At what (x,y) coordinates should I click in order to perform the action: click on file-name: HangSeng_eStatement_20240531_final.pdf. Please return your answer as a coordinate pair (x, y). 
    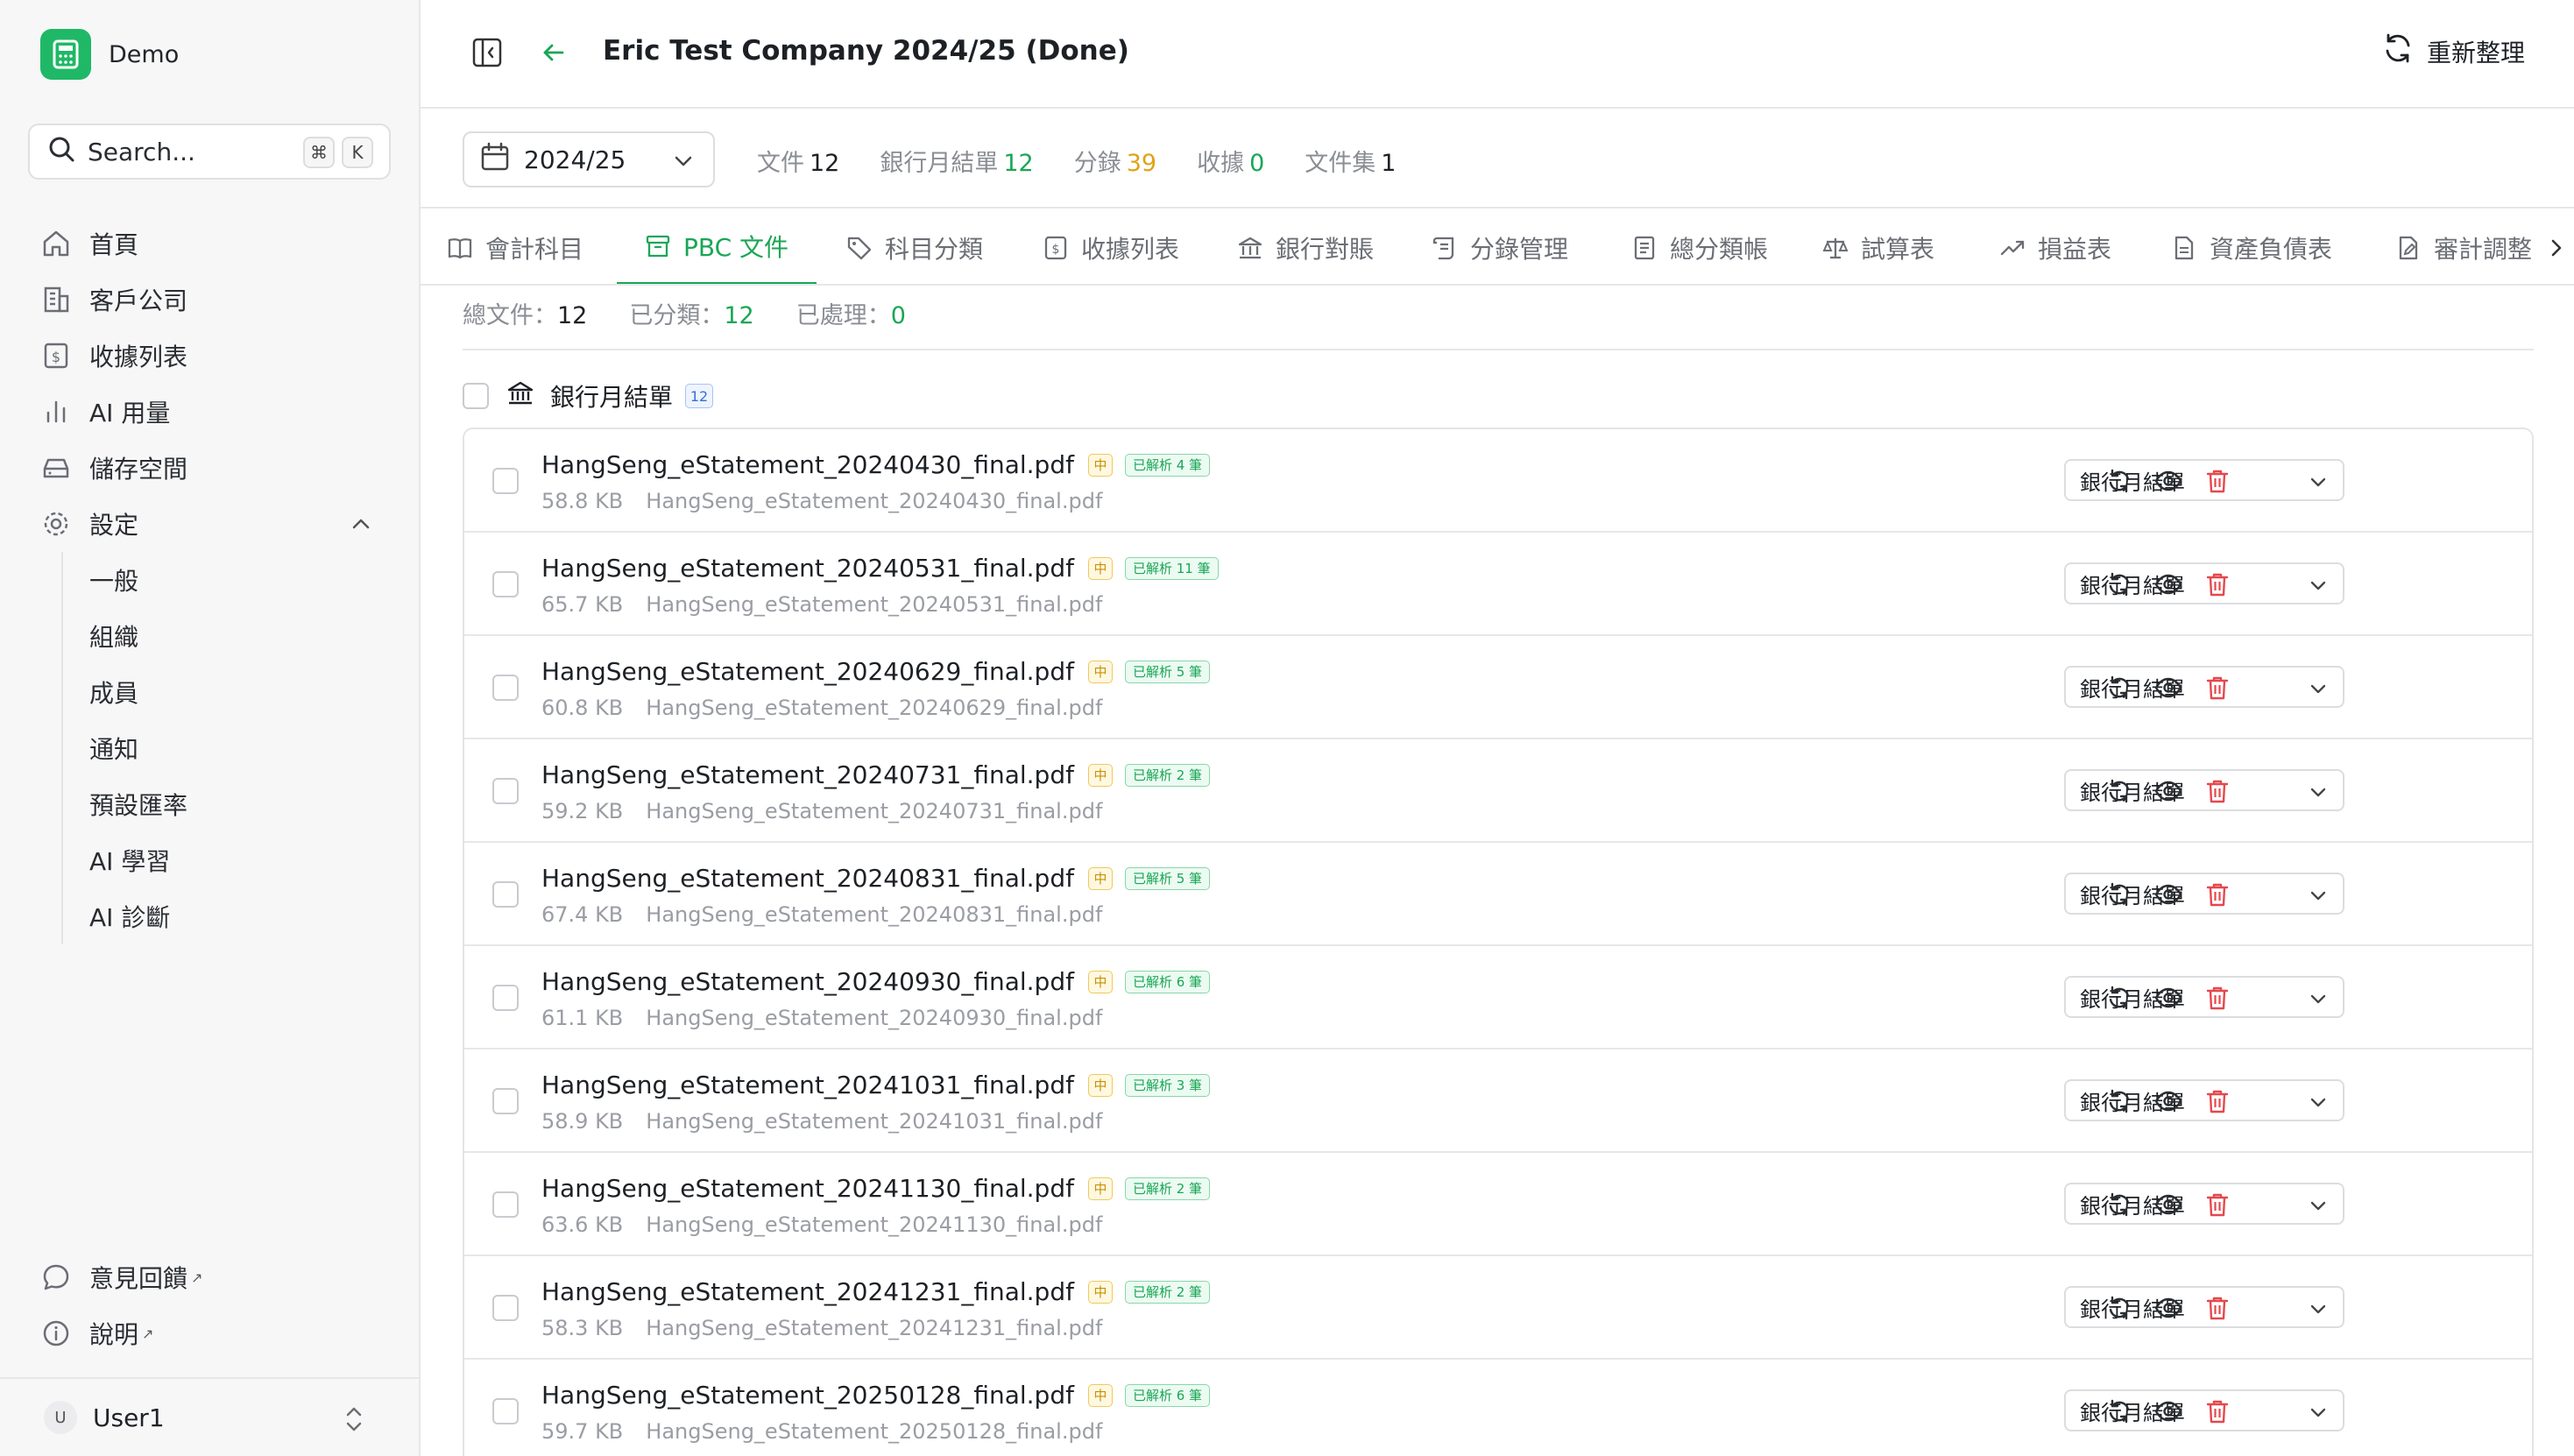
    Looking at the image, I should click on (807, 568).